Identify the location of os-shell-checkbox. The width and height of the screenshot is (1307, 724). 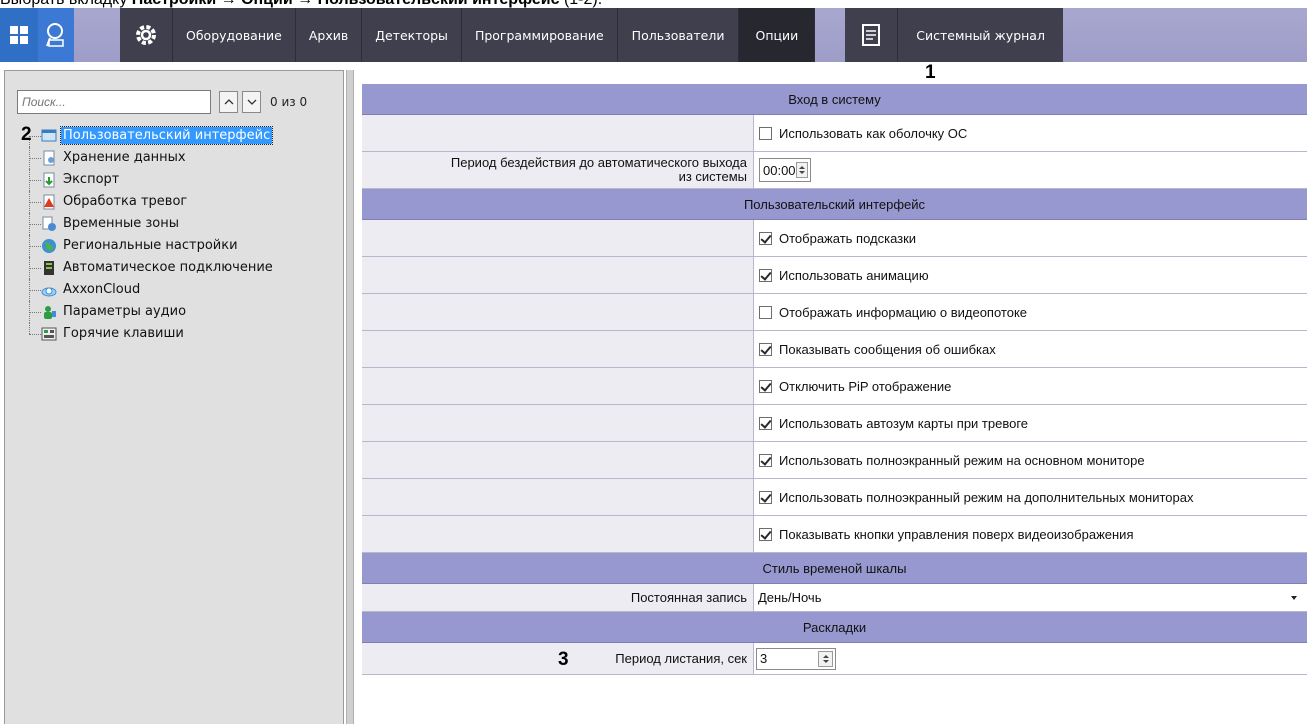
(765, 133).